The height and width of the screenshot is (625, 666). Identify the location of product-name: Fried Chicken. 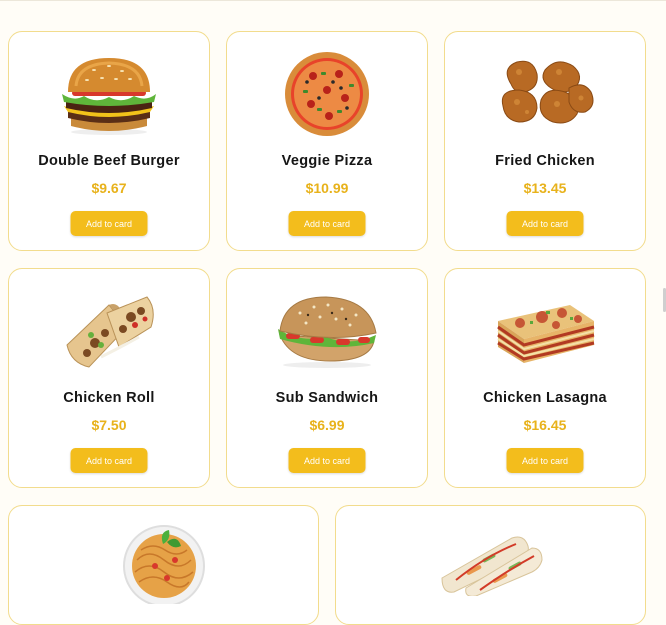
(545, 161).